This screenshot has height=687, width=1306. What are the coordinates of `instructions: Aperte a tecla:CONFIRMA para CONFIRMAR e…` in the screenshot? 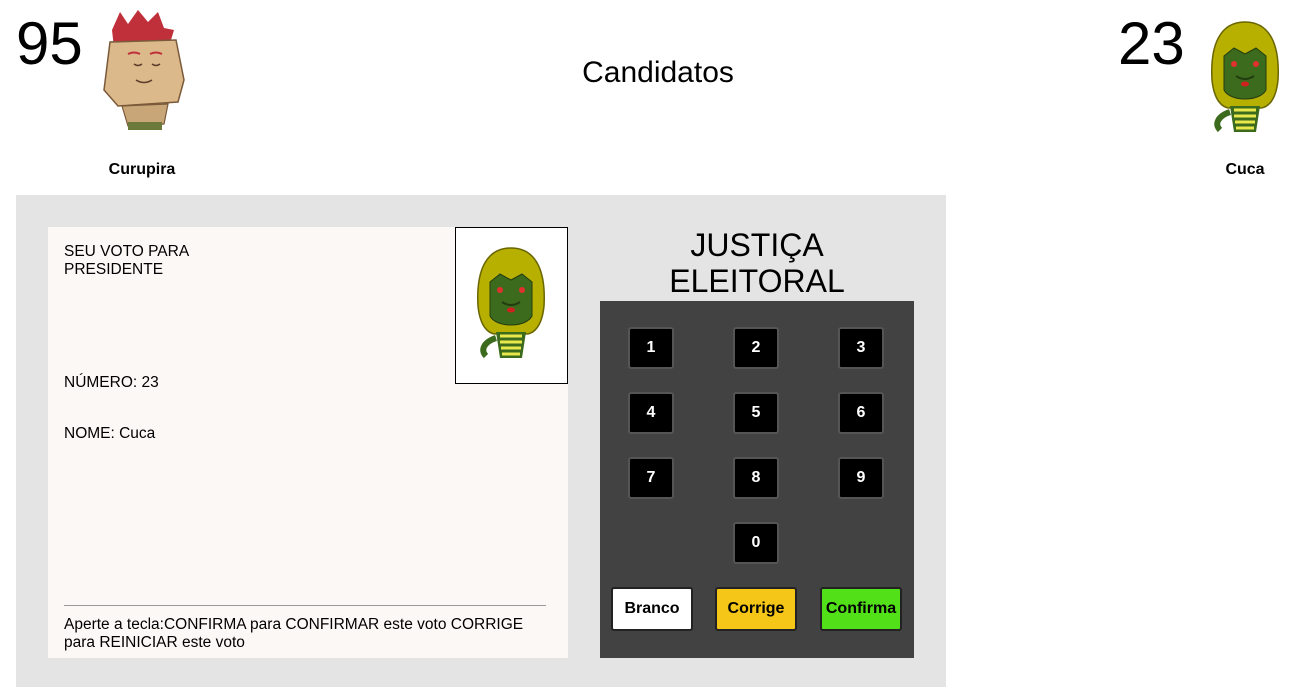 It's located at (294, 633).